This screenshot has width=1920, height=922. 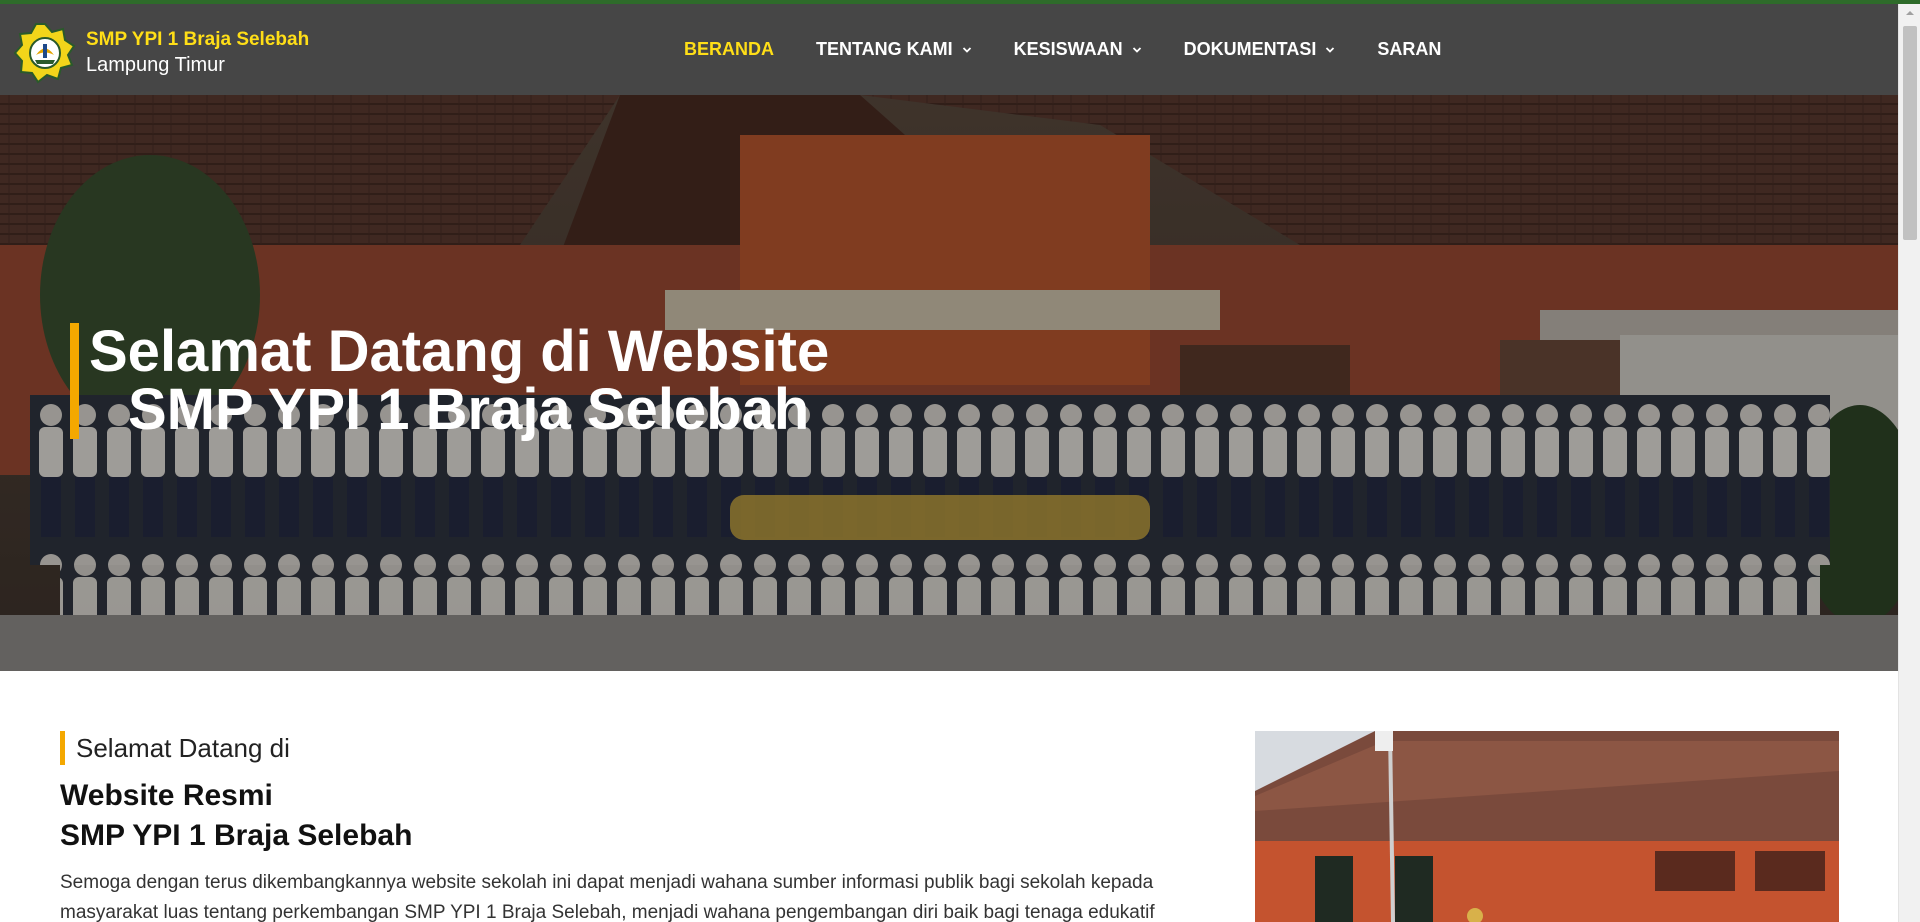 I want to click on brand-subtitle: Lampung Timur, so click(x=155, y=65).